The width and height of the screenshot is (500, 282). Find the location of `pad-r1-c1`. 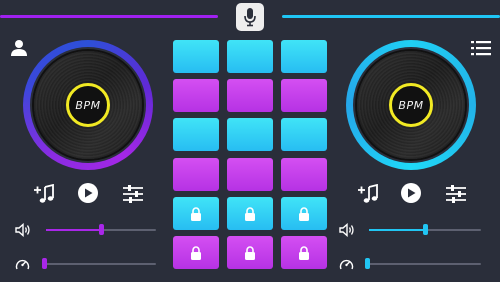

pad-r1-c1 is located at coordinates (196, 56).